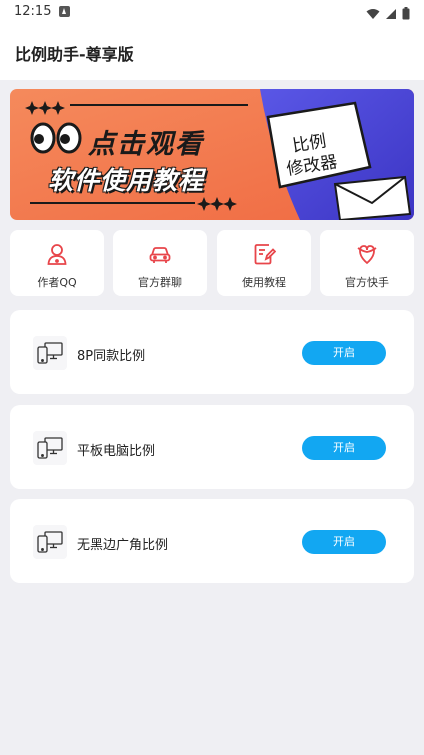 The image size is (424, 755). What do you see at coordinates (212, 447) in the screenshot?
I see `ratio-card-tablet: 平板电脑比例 开启` at bounding box center [212, 447].